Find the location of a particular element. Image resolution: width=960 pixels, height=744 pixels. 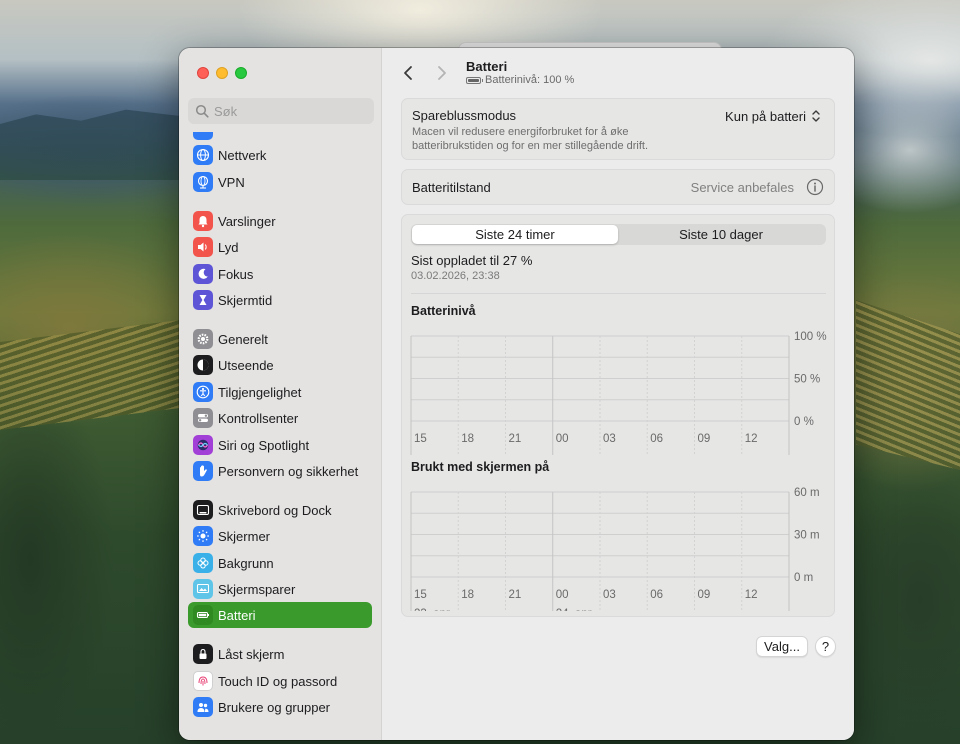

sidebar-item-label: Skjermsparer is located at coordinates (257, 589).